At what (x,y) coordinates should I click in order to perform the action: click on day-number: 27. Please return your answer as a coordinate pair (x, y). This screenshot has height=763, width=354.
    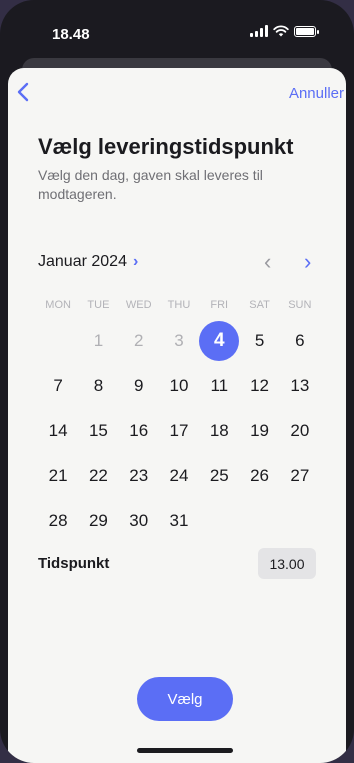
    Looking at the image, I should click on (300, 475).